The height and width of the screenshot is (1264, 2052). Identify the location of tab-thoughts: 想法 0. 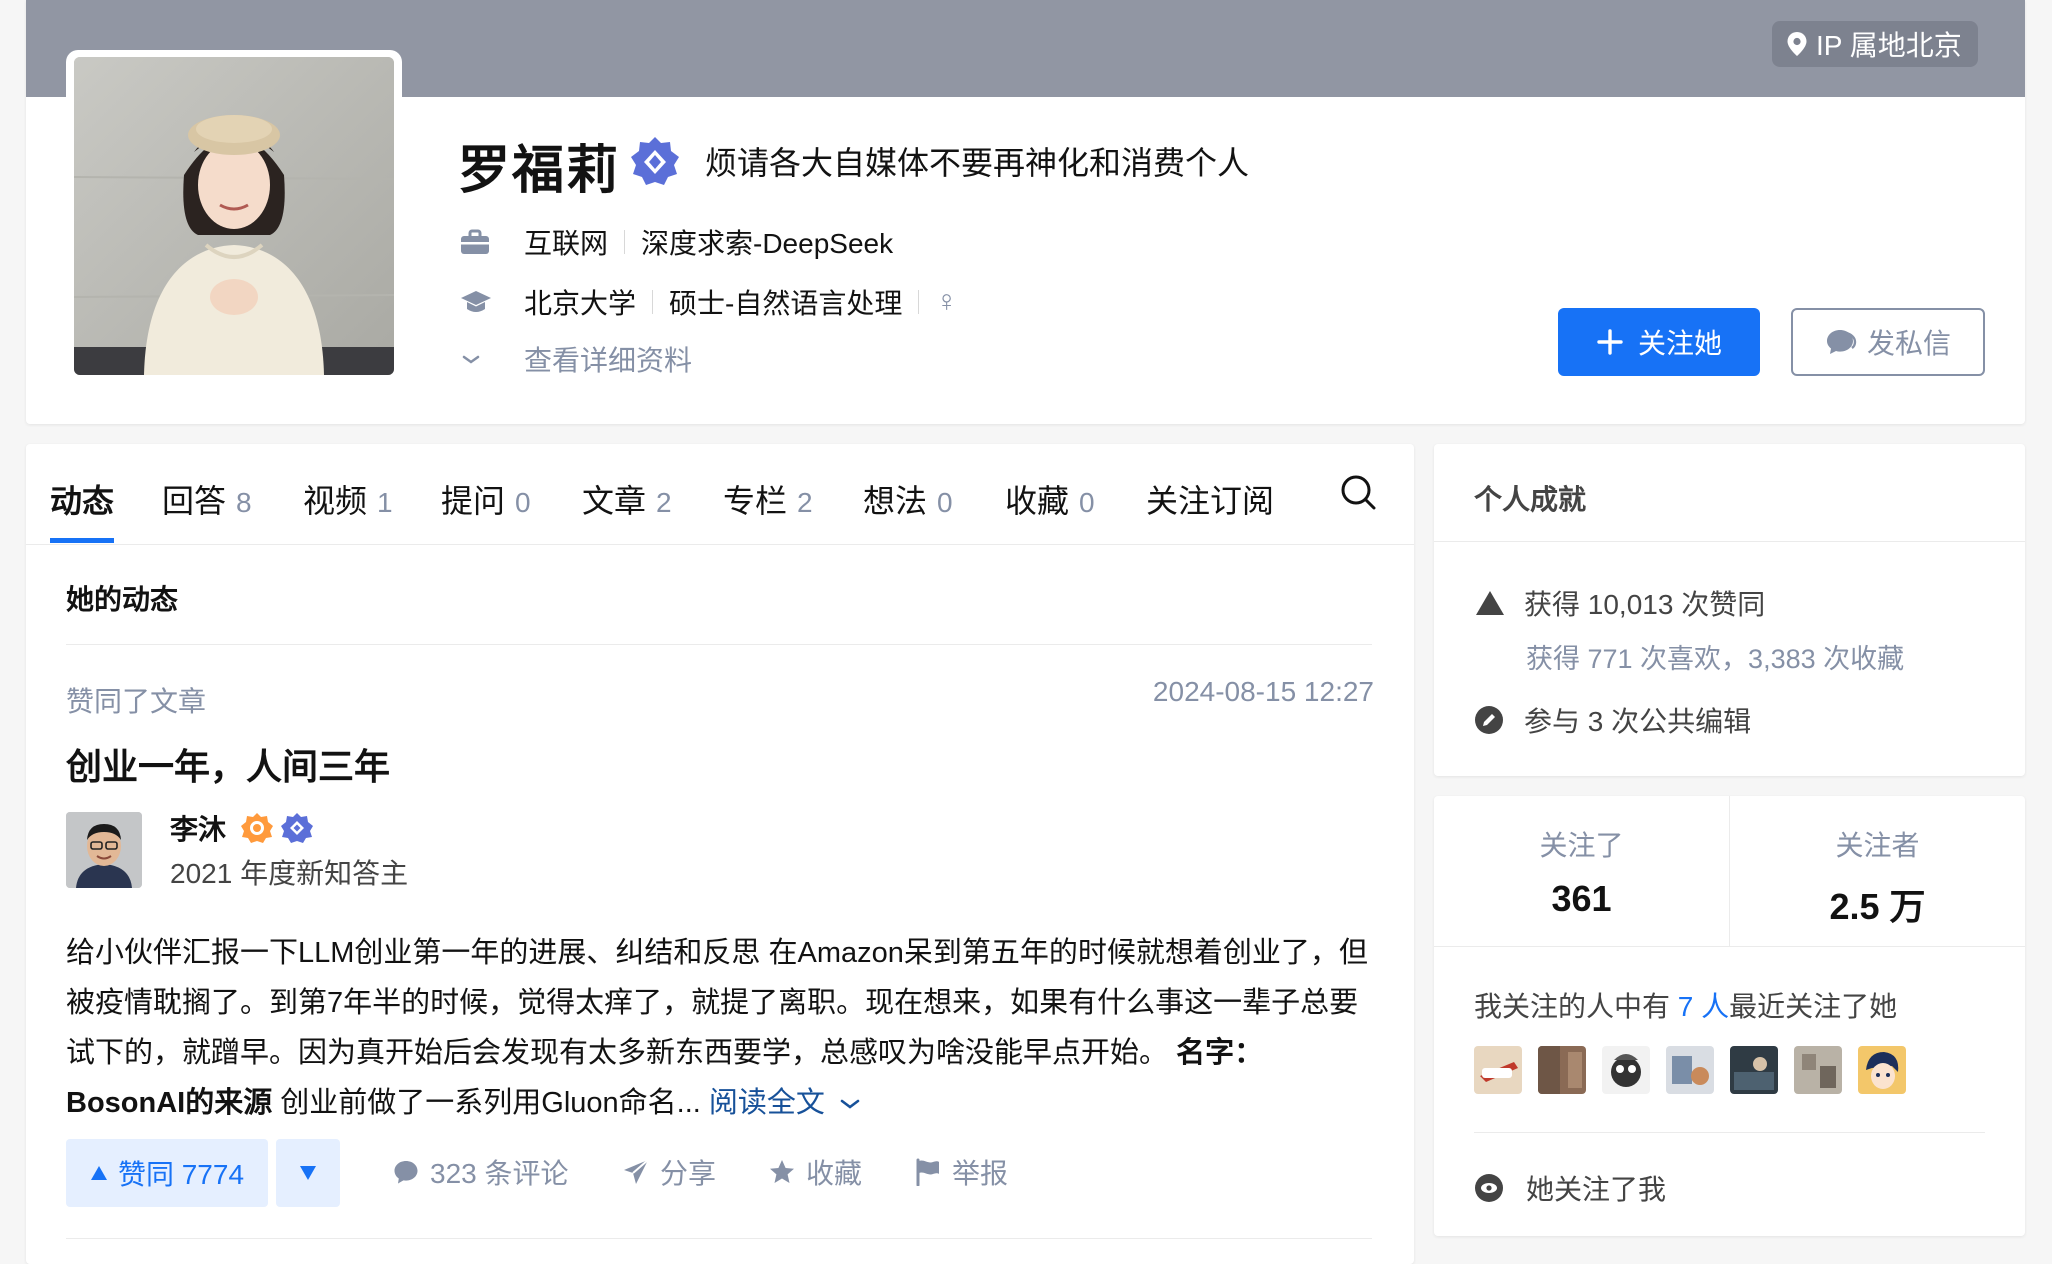
(908, 499).